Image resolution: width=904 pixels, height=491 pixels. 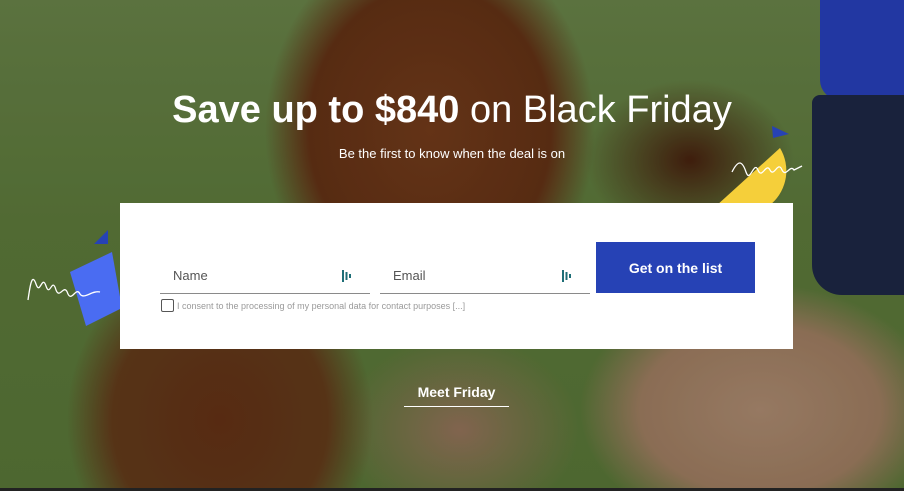 I want to click on blue-triangle-left-icon, so click(x=101, y=237).